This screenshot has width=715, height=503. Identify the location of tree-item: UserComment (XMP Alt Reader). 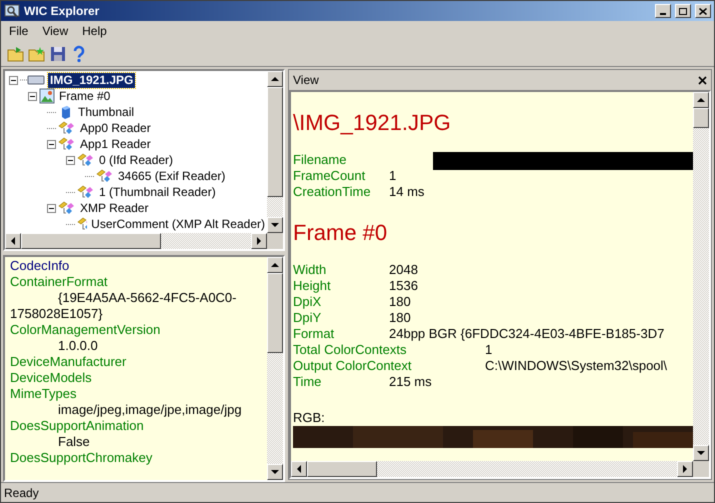
(178, 224).